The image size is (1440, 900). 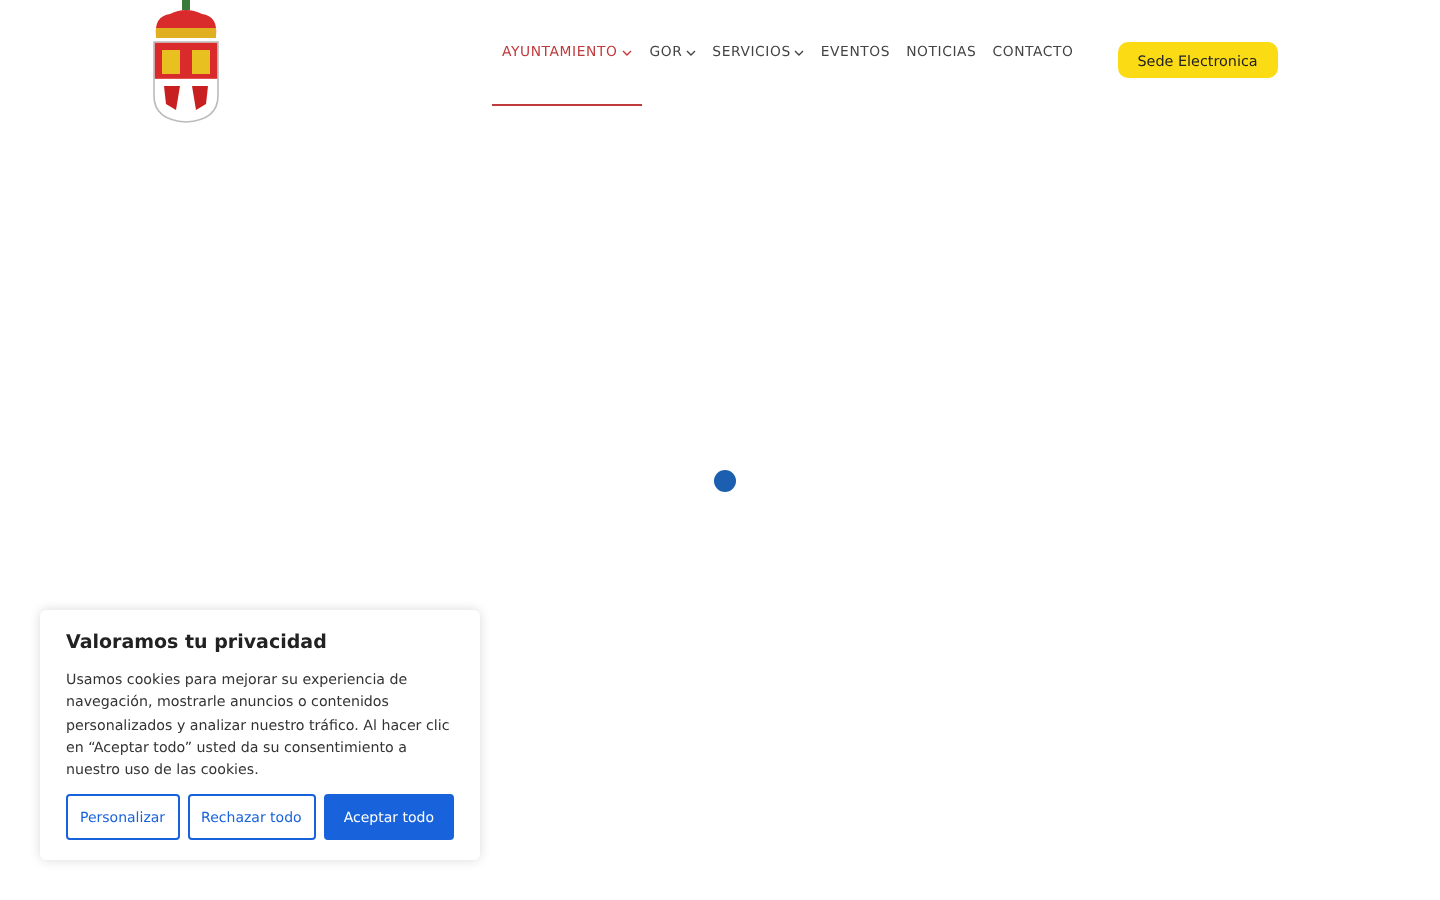 What do you see at coordinates (724, 480) in the screenshot?
I see `loading-spinner-icon` at bounding box center [724, 480].